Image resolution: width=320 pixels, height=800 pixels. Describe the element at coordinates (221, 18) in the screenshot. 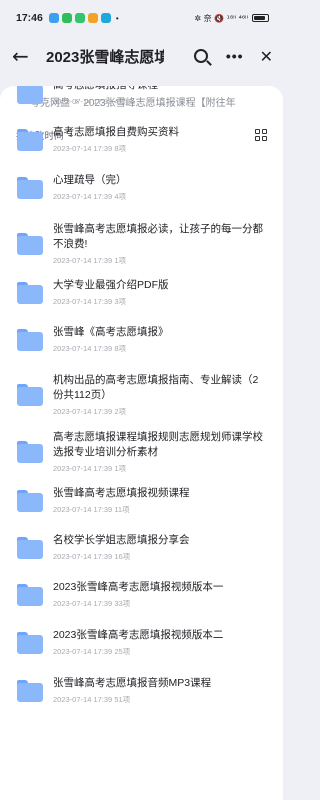

I see `signal-indicators: ✲ 奈 🔇 ¹⁸ᴵᴵ ⁴⁶ᴵᴵ` at that location.